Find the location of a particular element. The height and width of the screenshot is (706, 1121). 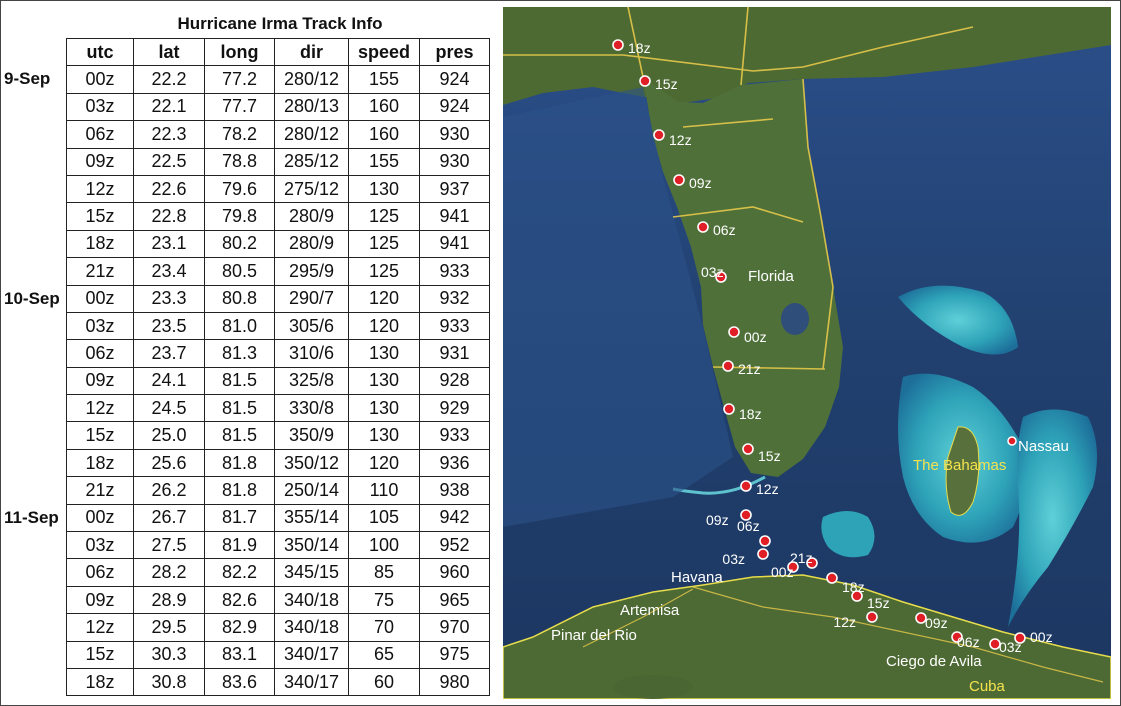

track-point-label: 00z is located at coordinates (755, 337).